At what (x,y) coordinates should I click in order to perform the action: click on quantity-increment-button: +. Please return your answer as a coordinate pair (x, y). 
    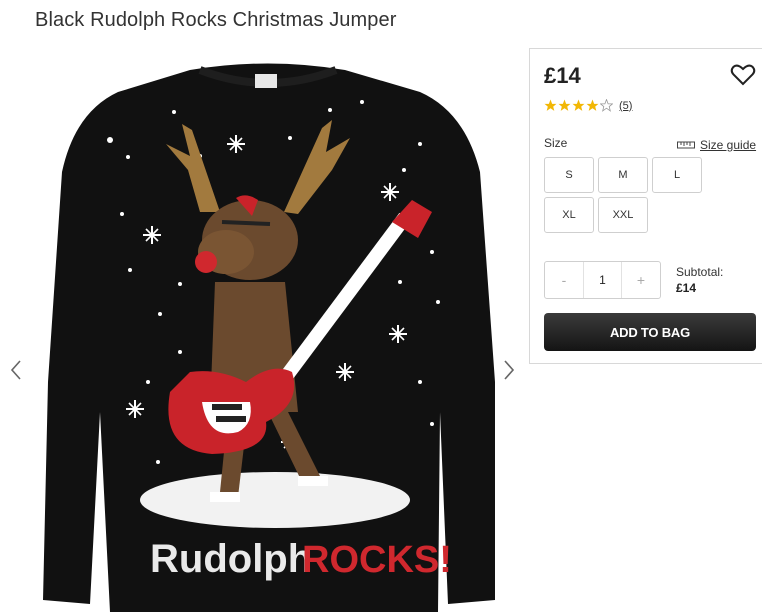
    Looking at the image, I should click on (641, 280).